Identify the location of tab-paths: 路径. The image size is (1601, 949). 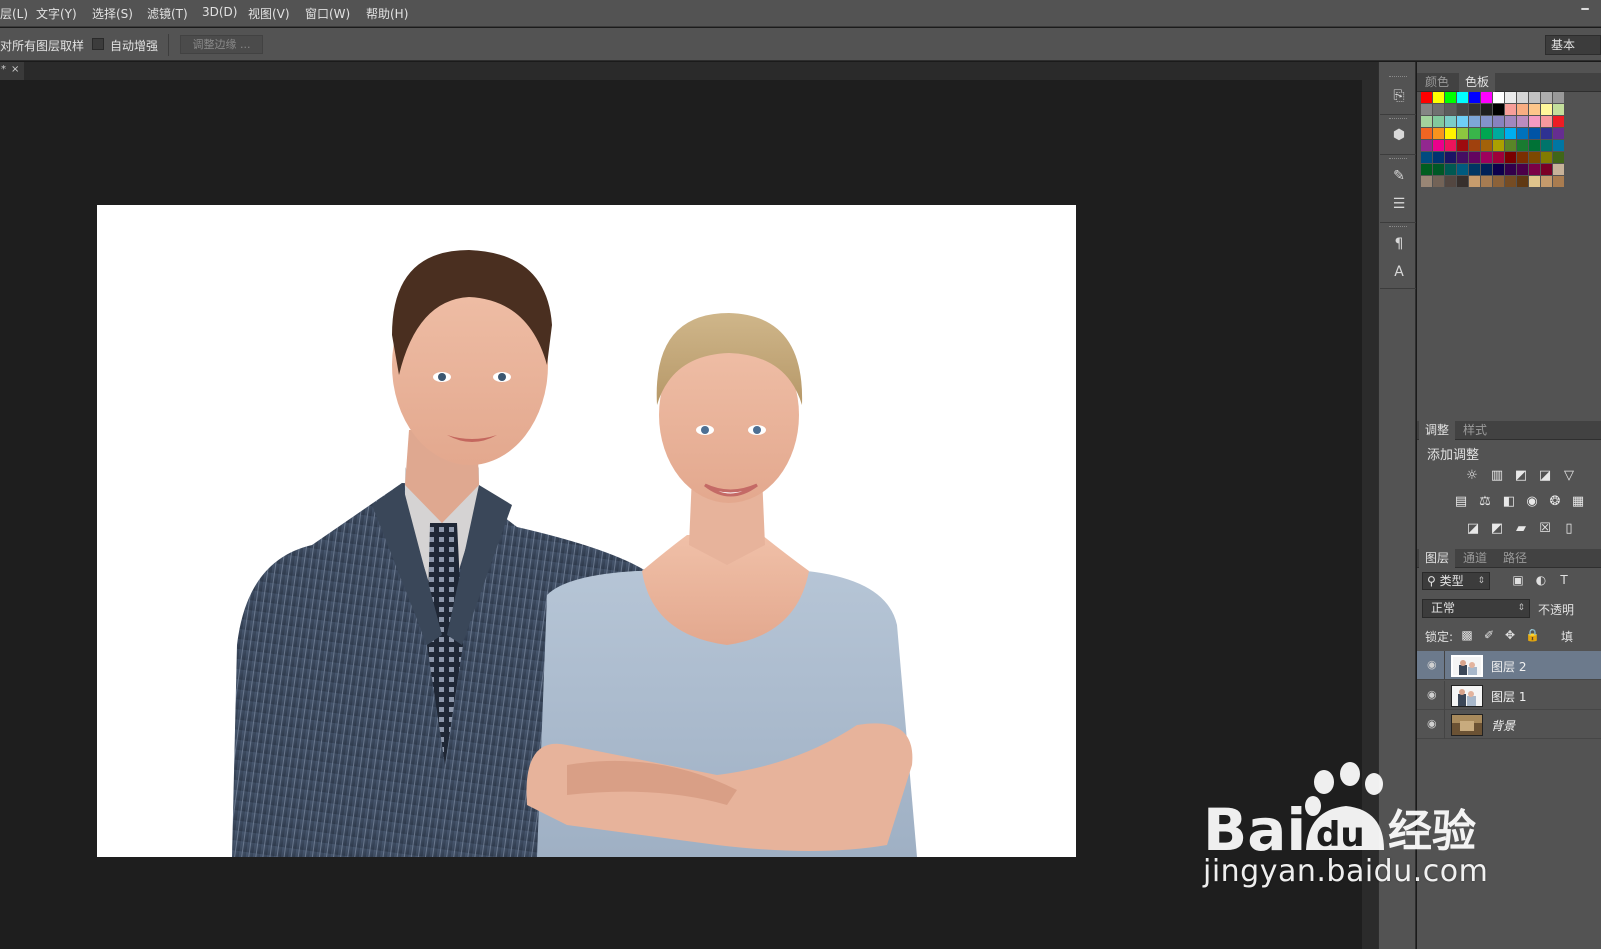
(1515, 558).